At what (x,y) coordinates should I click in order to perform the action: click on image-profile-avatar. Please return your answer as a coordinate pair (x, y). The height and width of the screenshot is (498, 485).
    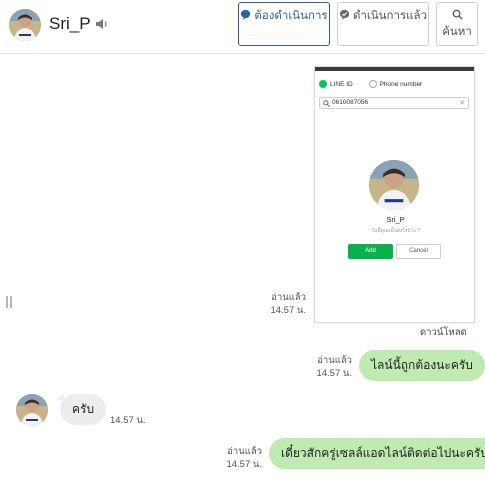
    Looking at the image, I should click on (394, 185).